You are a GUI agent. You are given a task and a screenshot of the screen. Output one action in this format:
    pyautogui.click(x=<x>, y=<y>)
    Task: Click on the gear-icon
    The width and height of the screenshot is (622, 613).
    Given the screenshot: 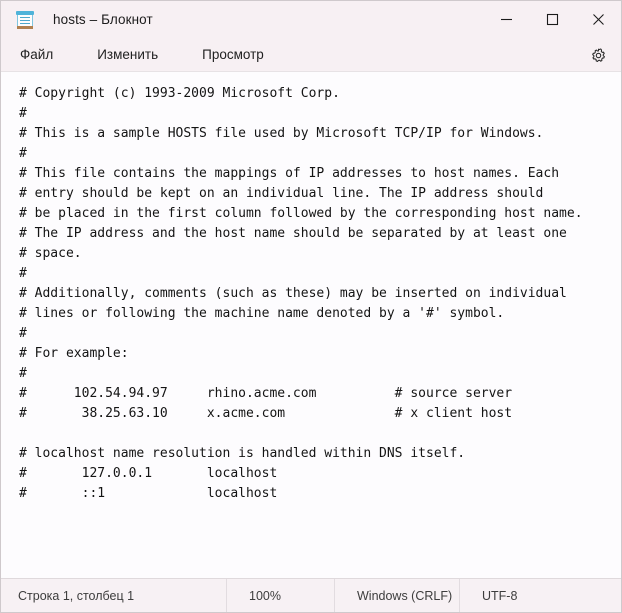 What is the action you would take?
    pyautogui.click(x=598, y=55)
    